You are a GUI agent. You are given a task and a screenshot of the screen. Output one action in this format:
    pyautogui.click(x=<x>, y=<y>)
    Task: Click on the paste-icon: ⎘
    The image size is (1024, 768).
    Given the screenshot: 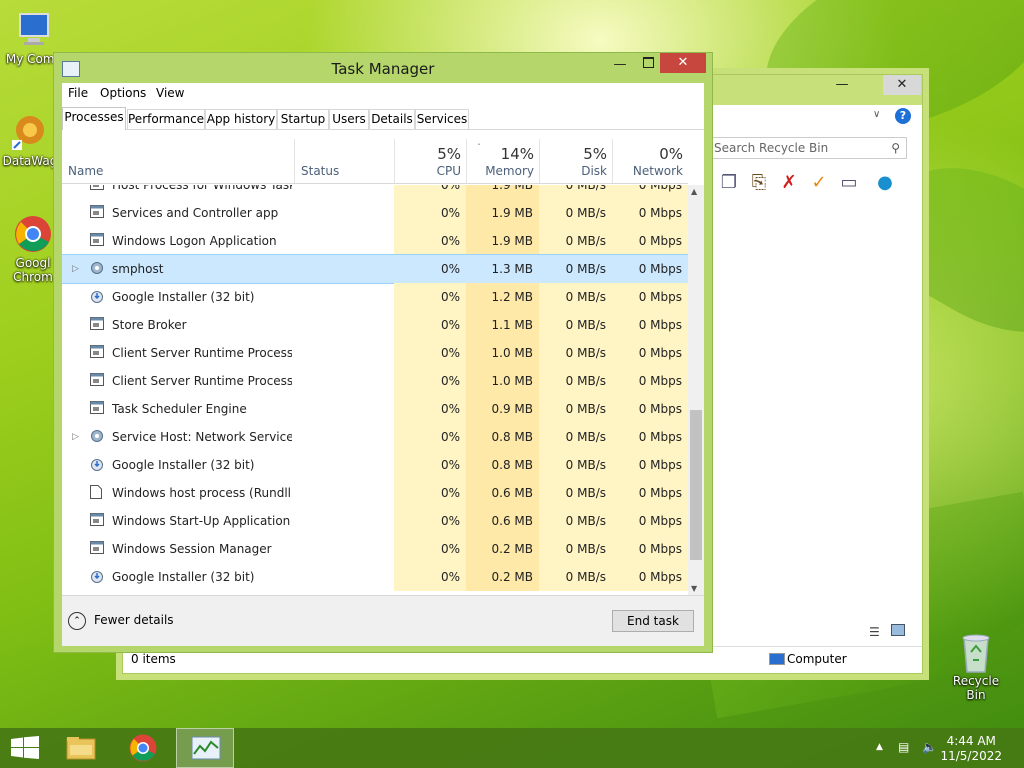 What is the action you would take?
    pyautogui.click(x=759, y=183)
    